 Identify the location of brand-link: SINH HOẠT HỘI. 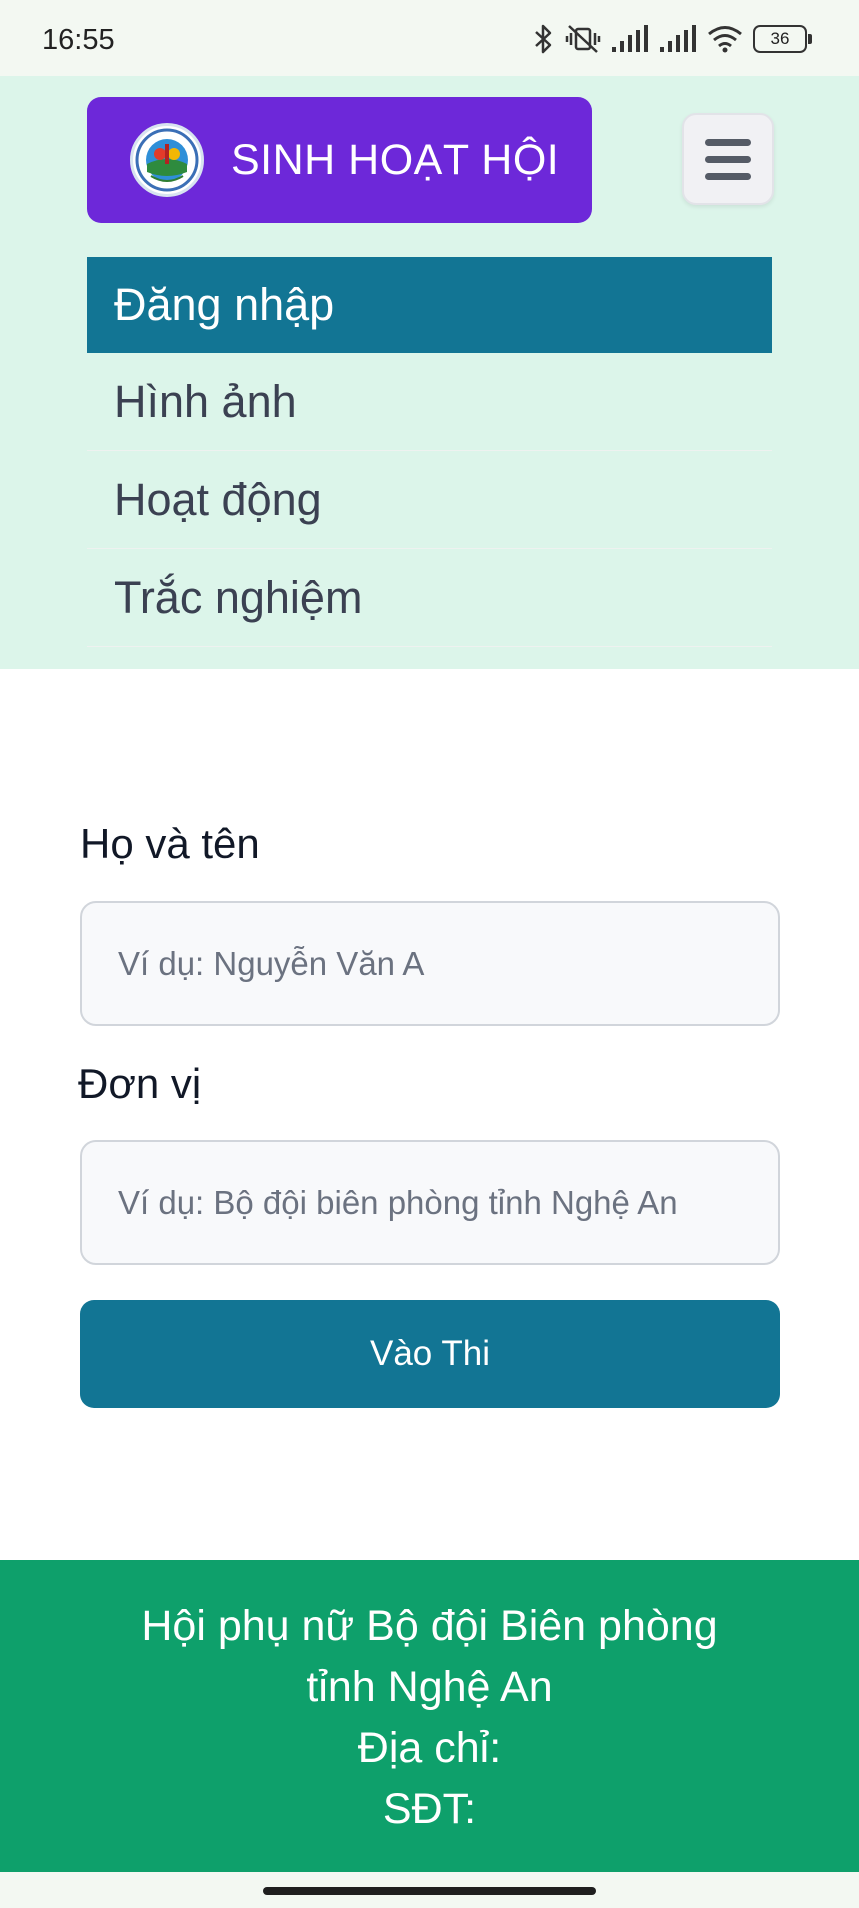
(339, 160).